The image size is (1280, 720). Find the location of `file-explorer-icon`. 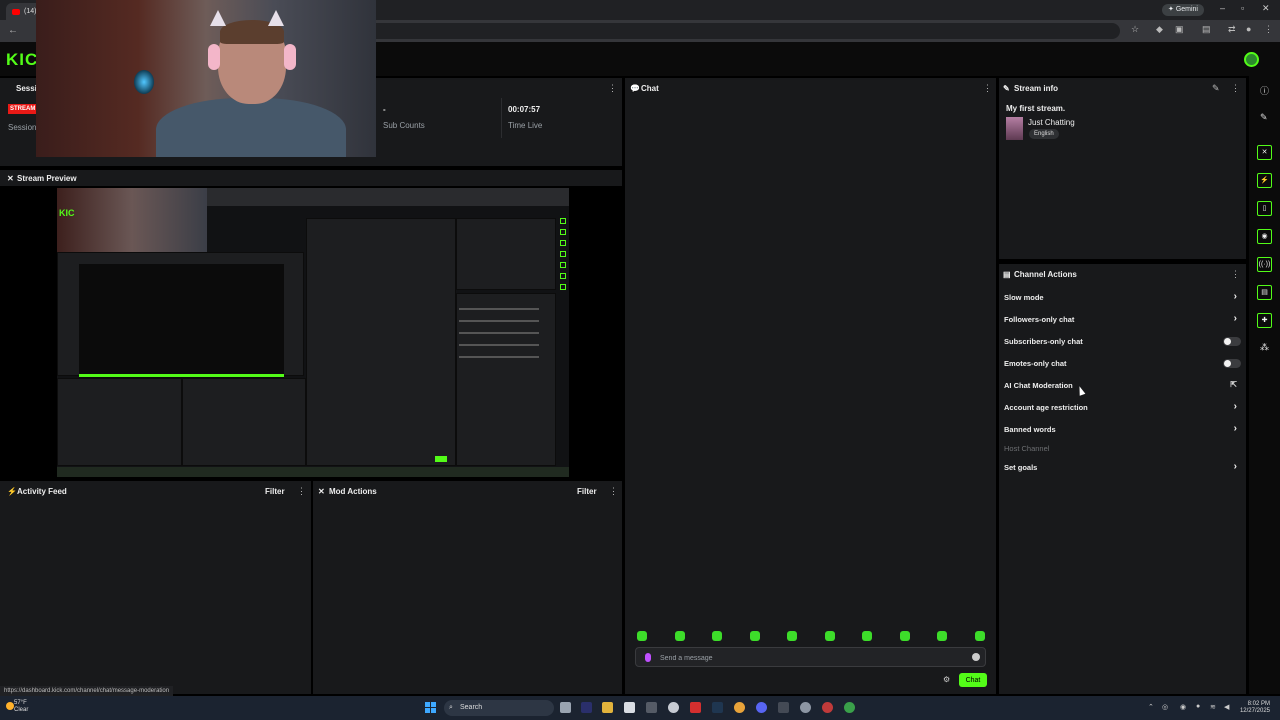

file-explorer-icon is located at coordinates (607, 707).